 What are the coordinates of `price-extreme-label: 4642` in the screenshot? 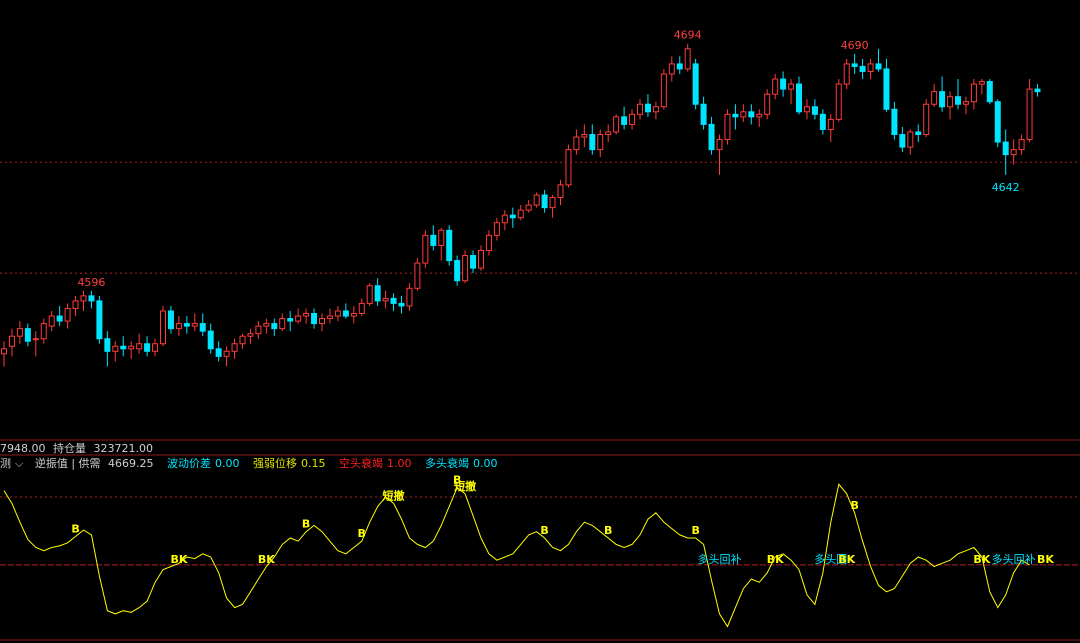 It's located at (1006, 187).